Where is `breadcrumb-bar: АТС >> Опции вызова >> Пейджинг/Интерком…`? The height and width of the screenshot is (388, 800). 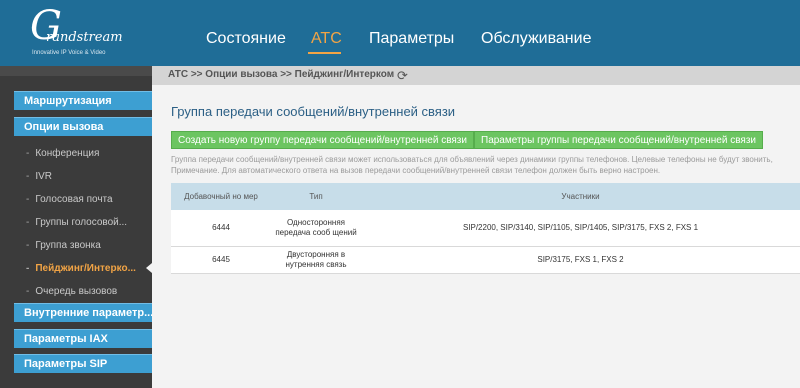 breadcrumb-bar: АТС >> Опции вызова >> Пейджинг/Интерком… is located at coordinates (476, 75).